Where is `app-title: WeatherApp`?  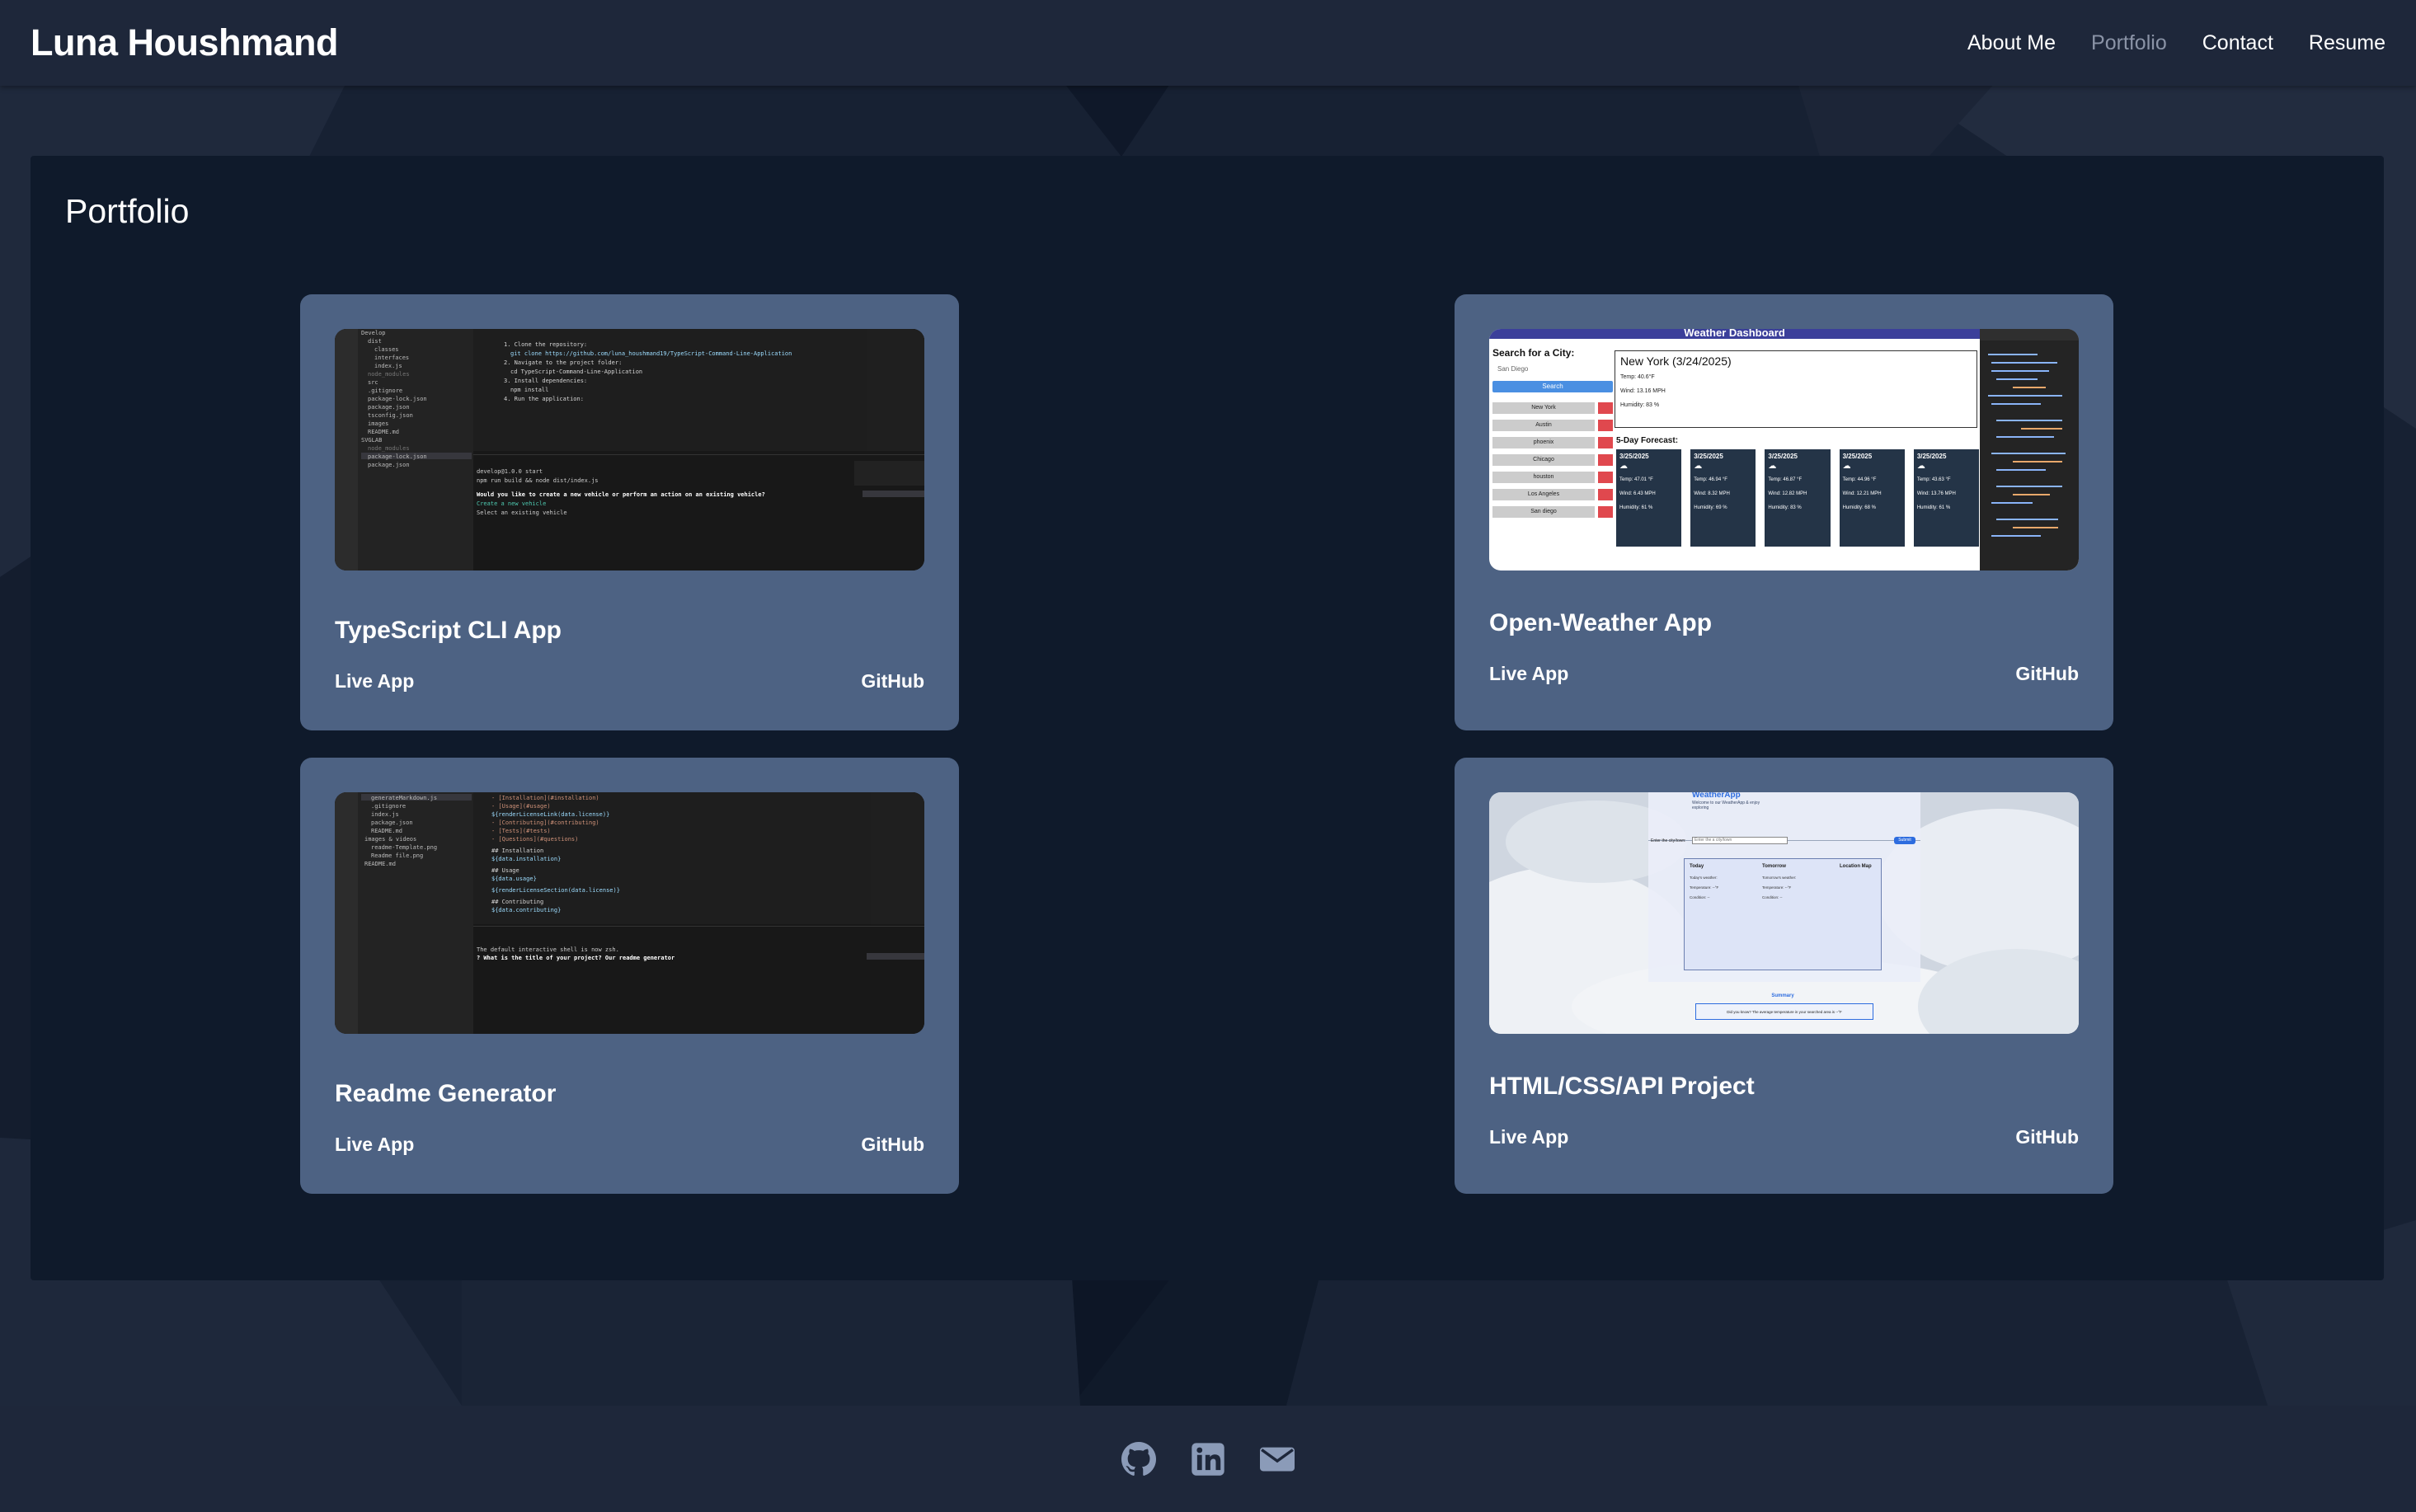
app-title: WeatherApp is located at coordinates (1717, 796).